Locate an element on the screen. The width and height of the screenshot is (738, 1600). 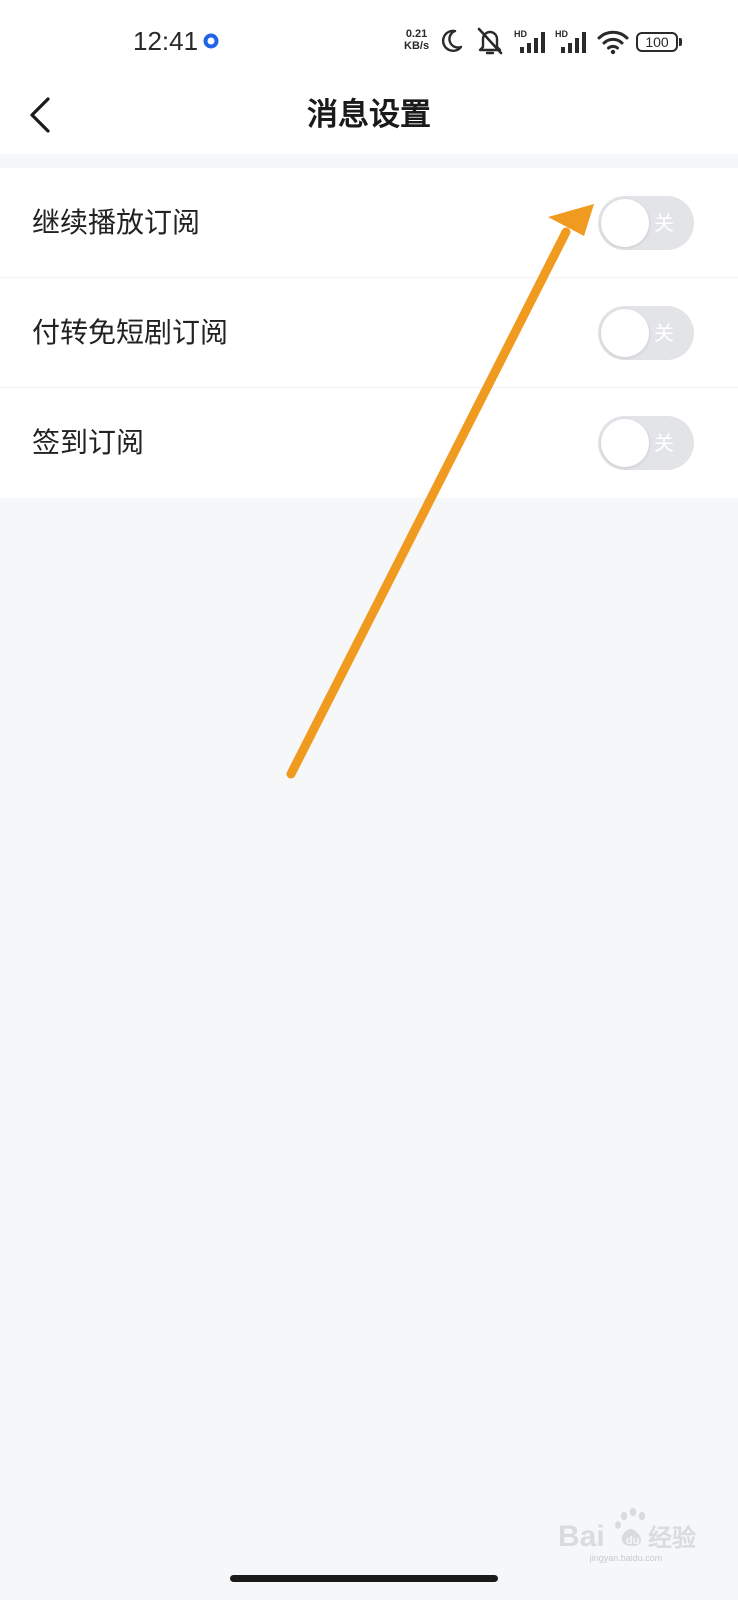
settings-row-label: 签到订阅 is located at coordinates (88, 442).